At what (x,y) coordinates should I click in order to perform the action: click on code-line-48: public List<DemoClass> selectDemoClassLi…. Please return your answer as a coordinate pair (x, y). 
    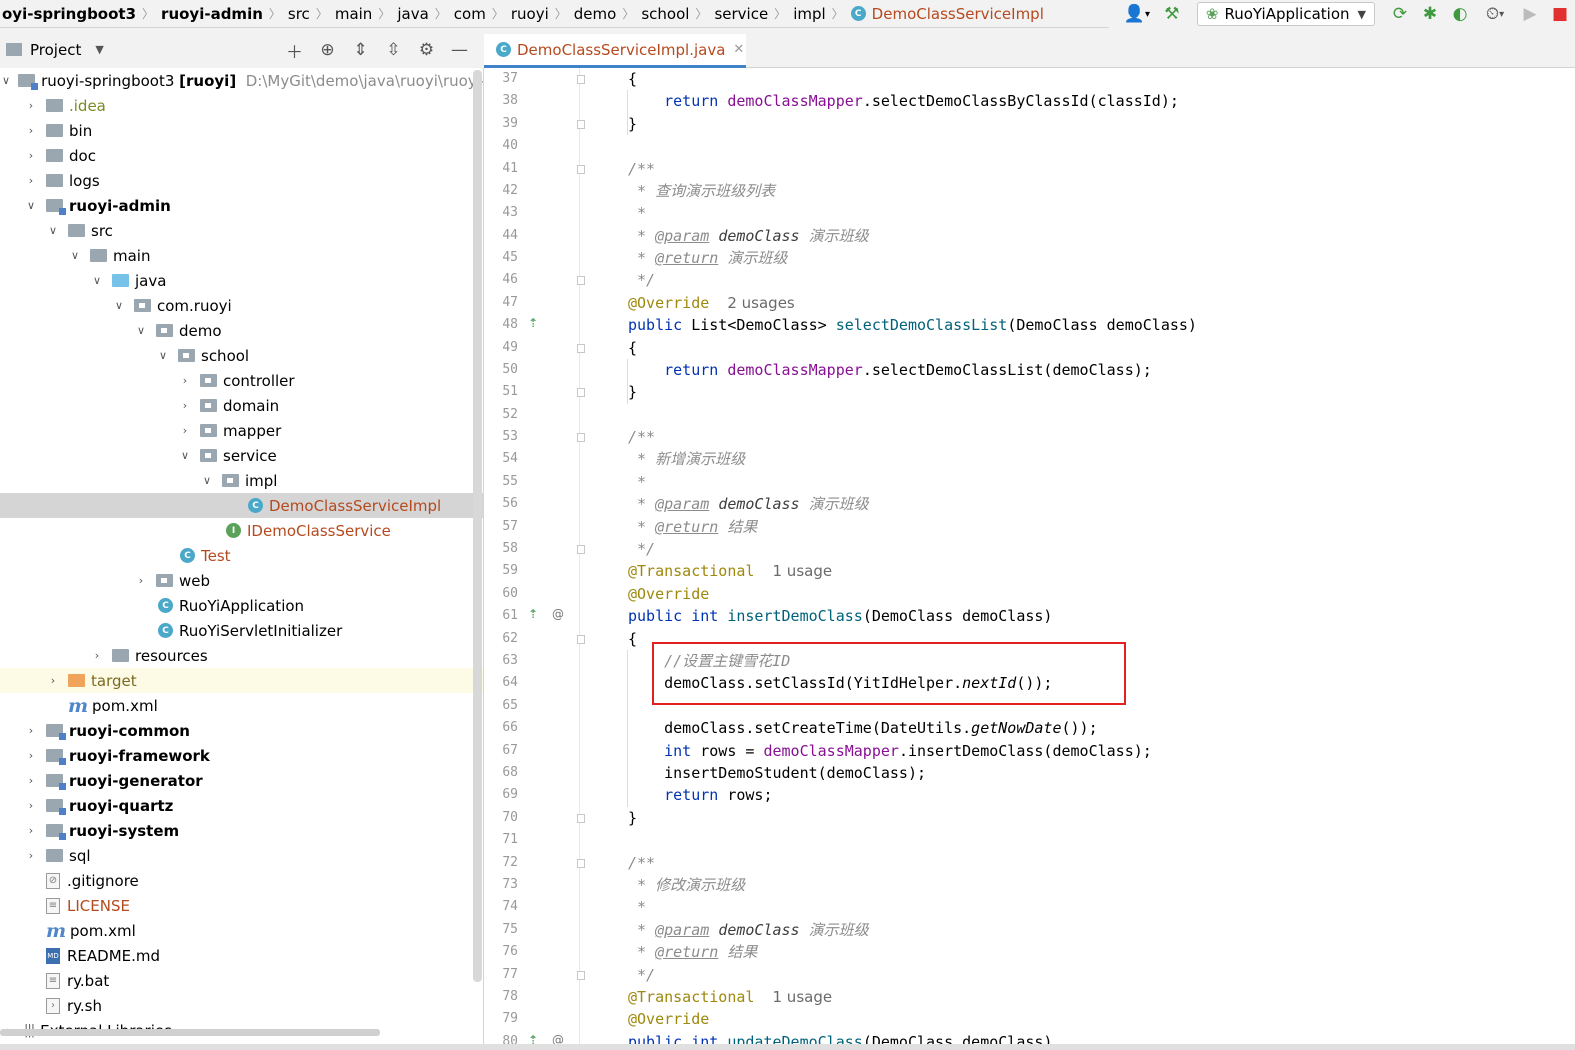
    Looking at the image, I should click on (912, 325).